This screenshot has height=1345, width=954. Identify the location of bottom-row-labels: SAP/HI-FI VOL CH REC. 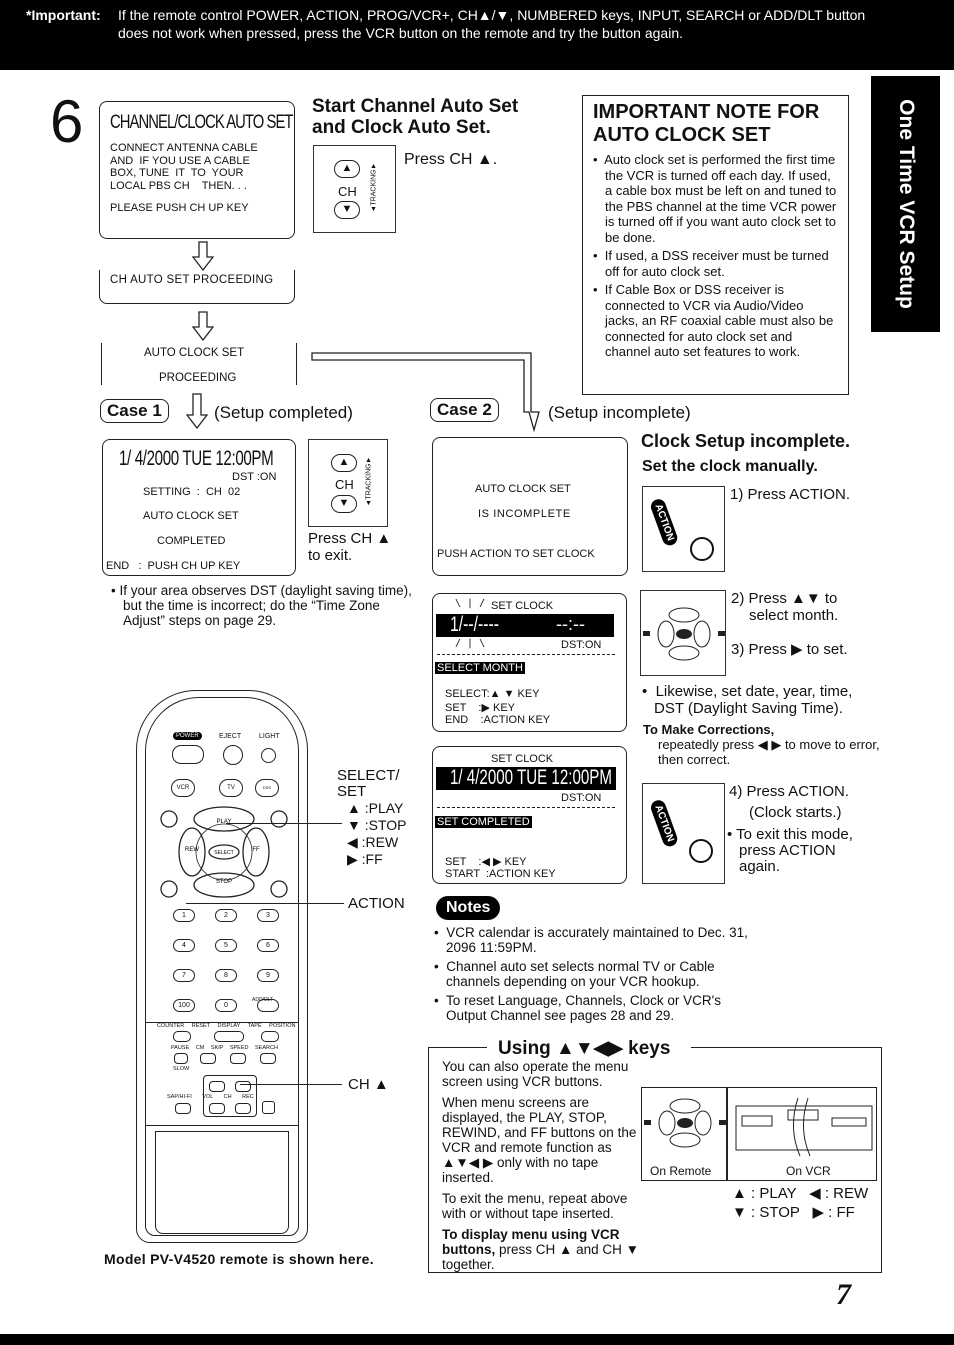
(210, 1097).